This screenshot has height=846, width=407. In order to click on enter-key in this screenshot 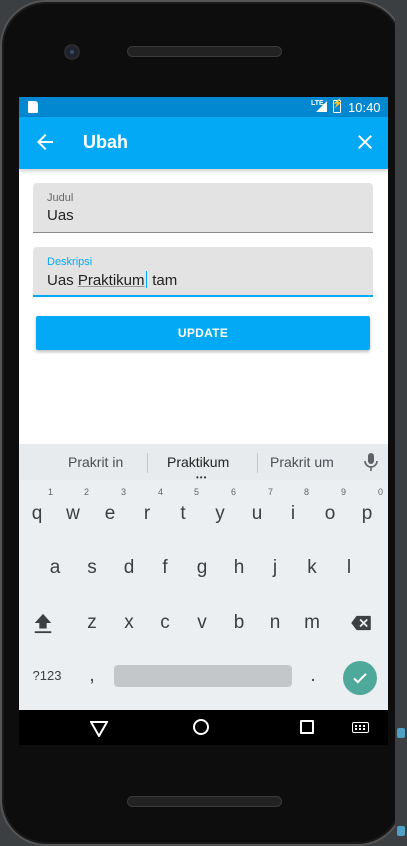, I will do `click(360, 678)`.